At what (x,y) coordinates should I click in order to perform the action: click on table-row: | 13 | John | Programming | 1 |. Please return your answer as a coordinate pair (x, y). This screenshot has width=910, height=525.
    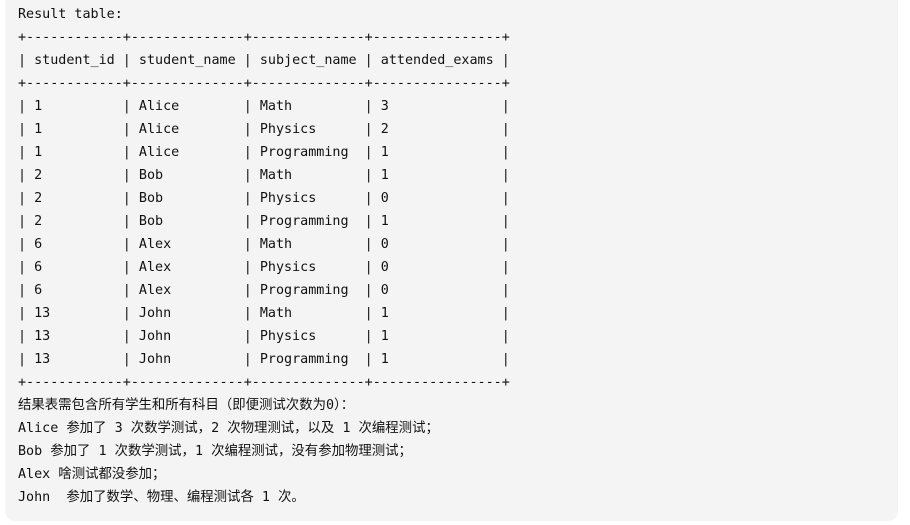
    Looking at the image, I should click on (264, 359).